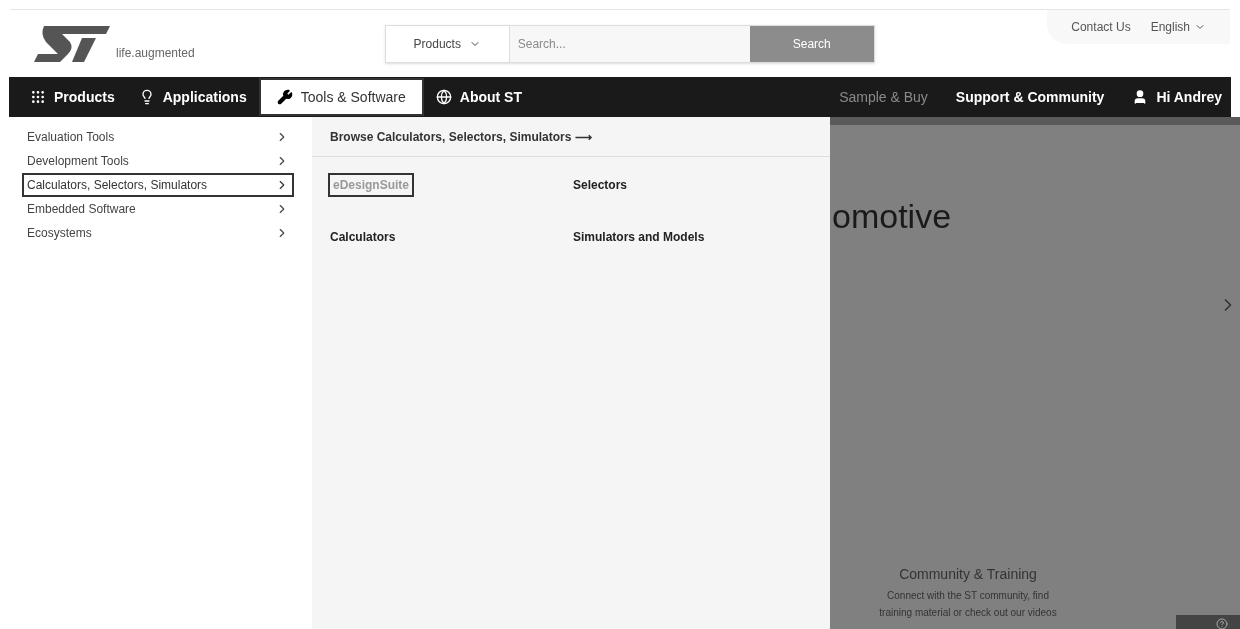 This screenshot has width=1240, height=629. I want to click on utility-link: Contact Us, so click(1101, 27).